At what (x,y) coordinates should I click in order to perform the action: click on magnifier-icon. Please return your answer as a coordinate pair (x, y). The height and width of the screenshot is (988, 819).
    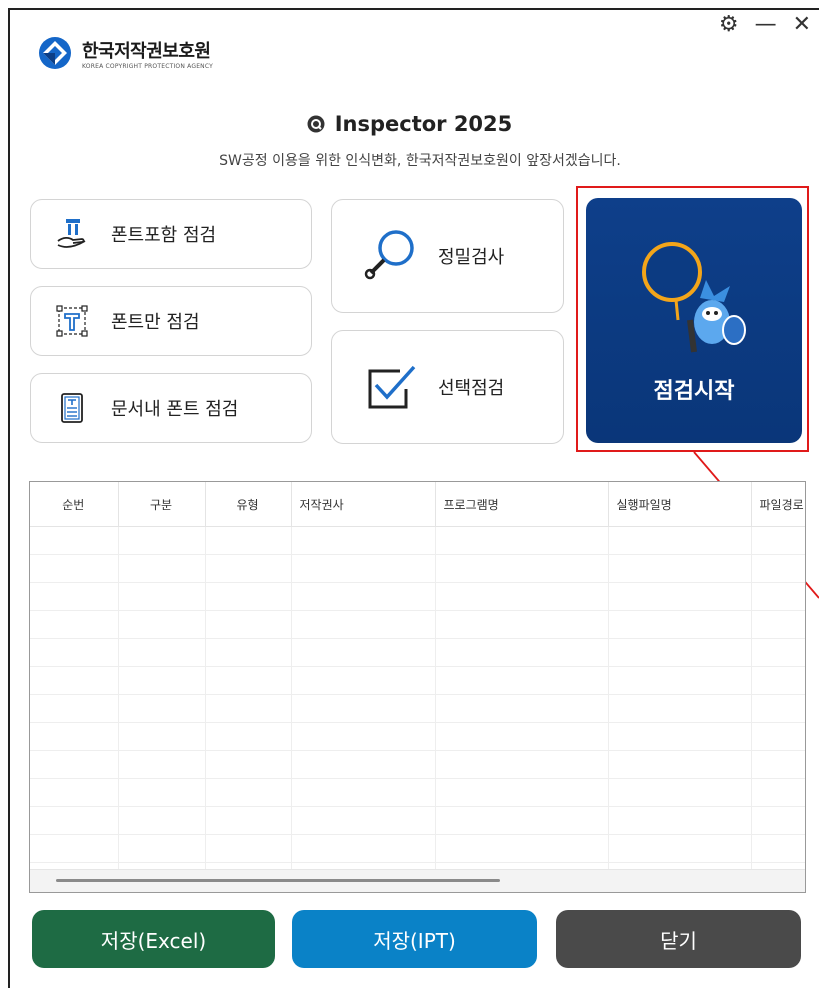
    Looking at the image, I should click on (389, 255).